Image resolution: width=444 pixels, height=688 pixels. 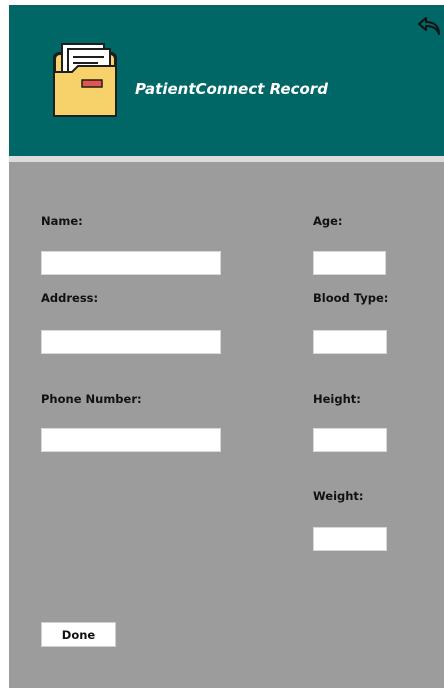 What do you see at coordinates (131, 263) in the screenshot?
I see `name-field` at bounding box center [131, 263].